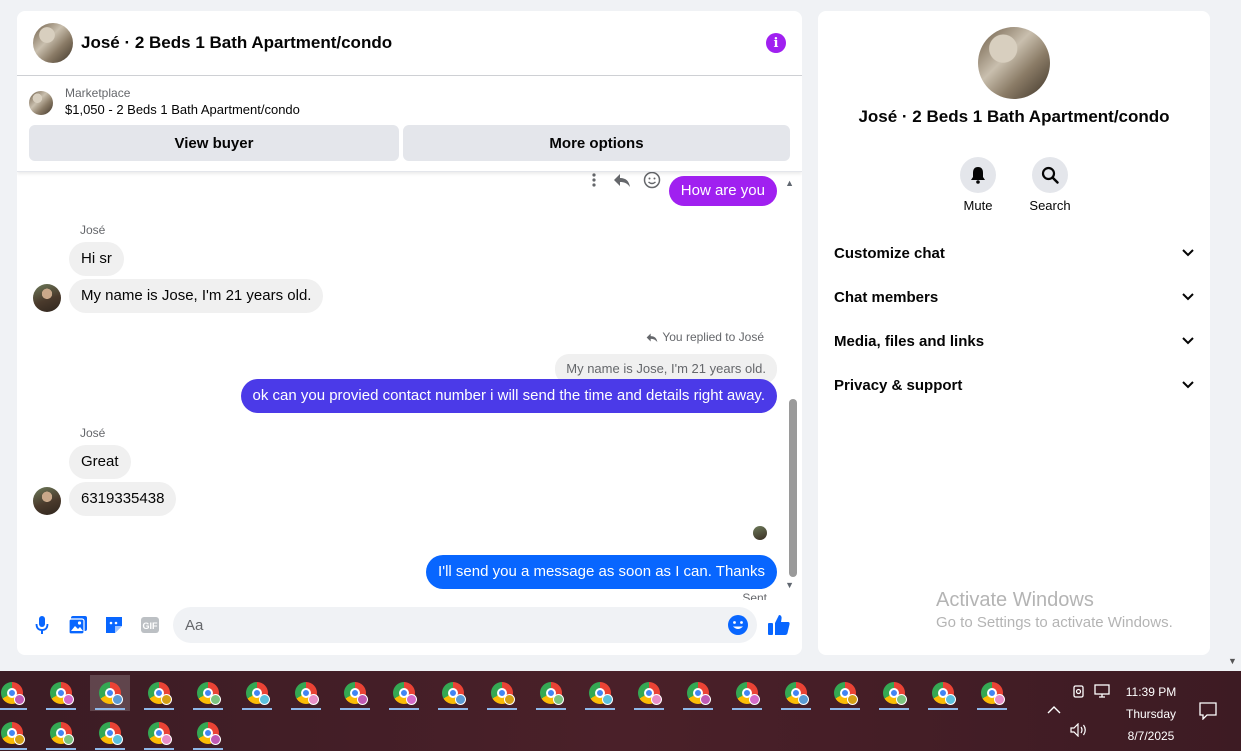  Describe the element at coordinates (196, 296) in the screenshot. I see `message-incoming: My name is Jose, I'm 21 years old.` at that location.